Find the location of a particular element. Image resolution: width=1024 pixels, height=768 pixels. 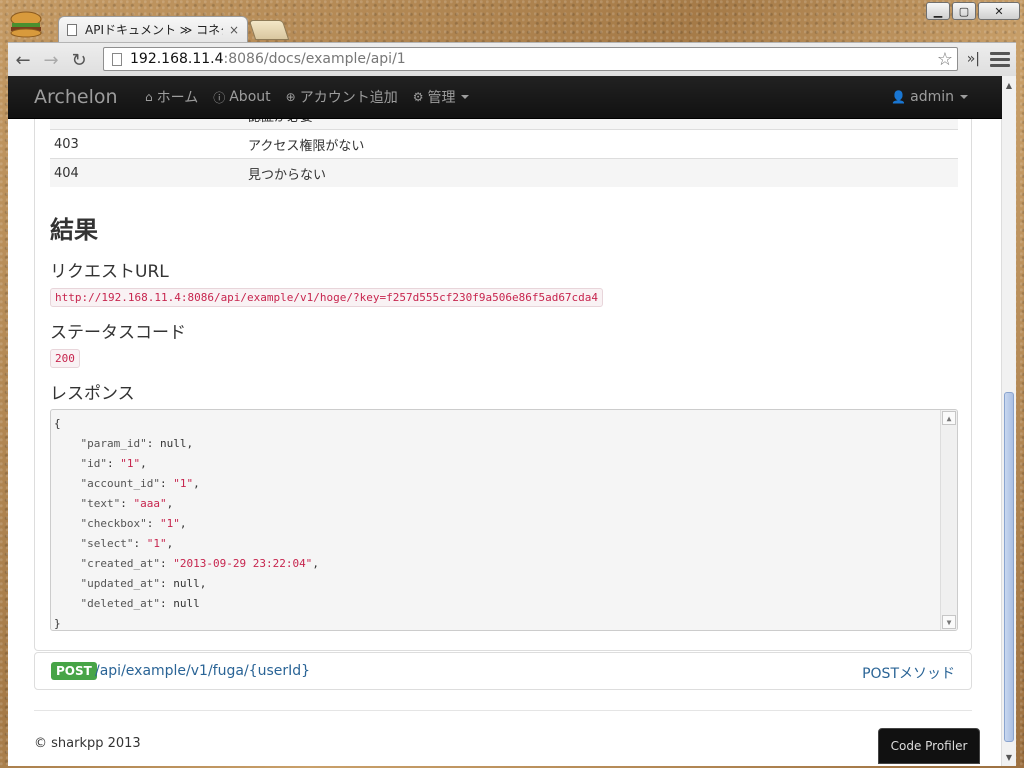

nav-items: ⌂ ホーム ⓘ About ⊕ アカウント追加 ⚙ 管理 is located at coordinates (314, 97).